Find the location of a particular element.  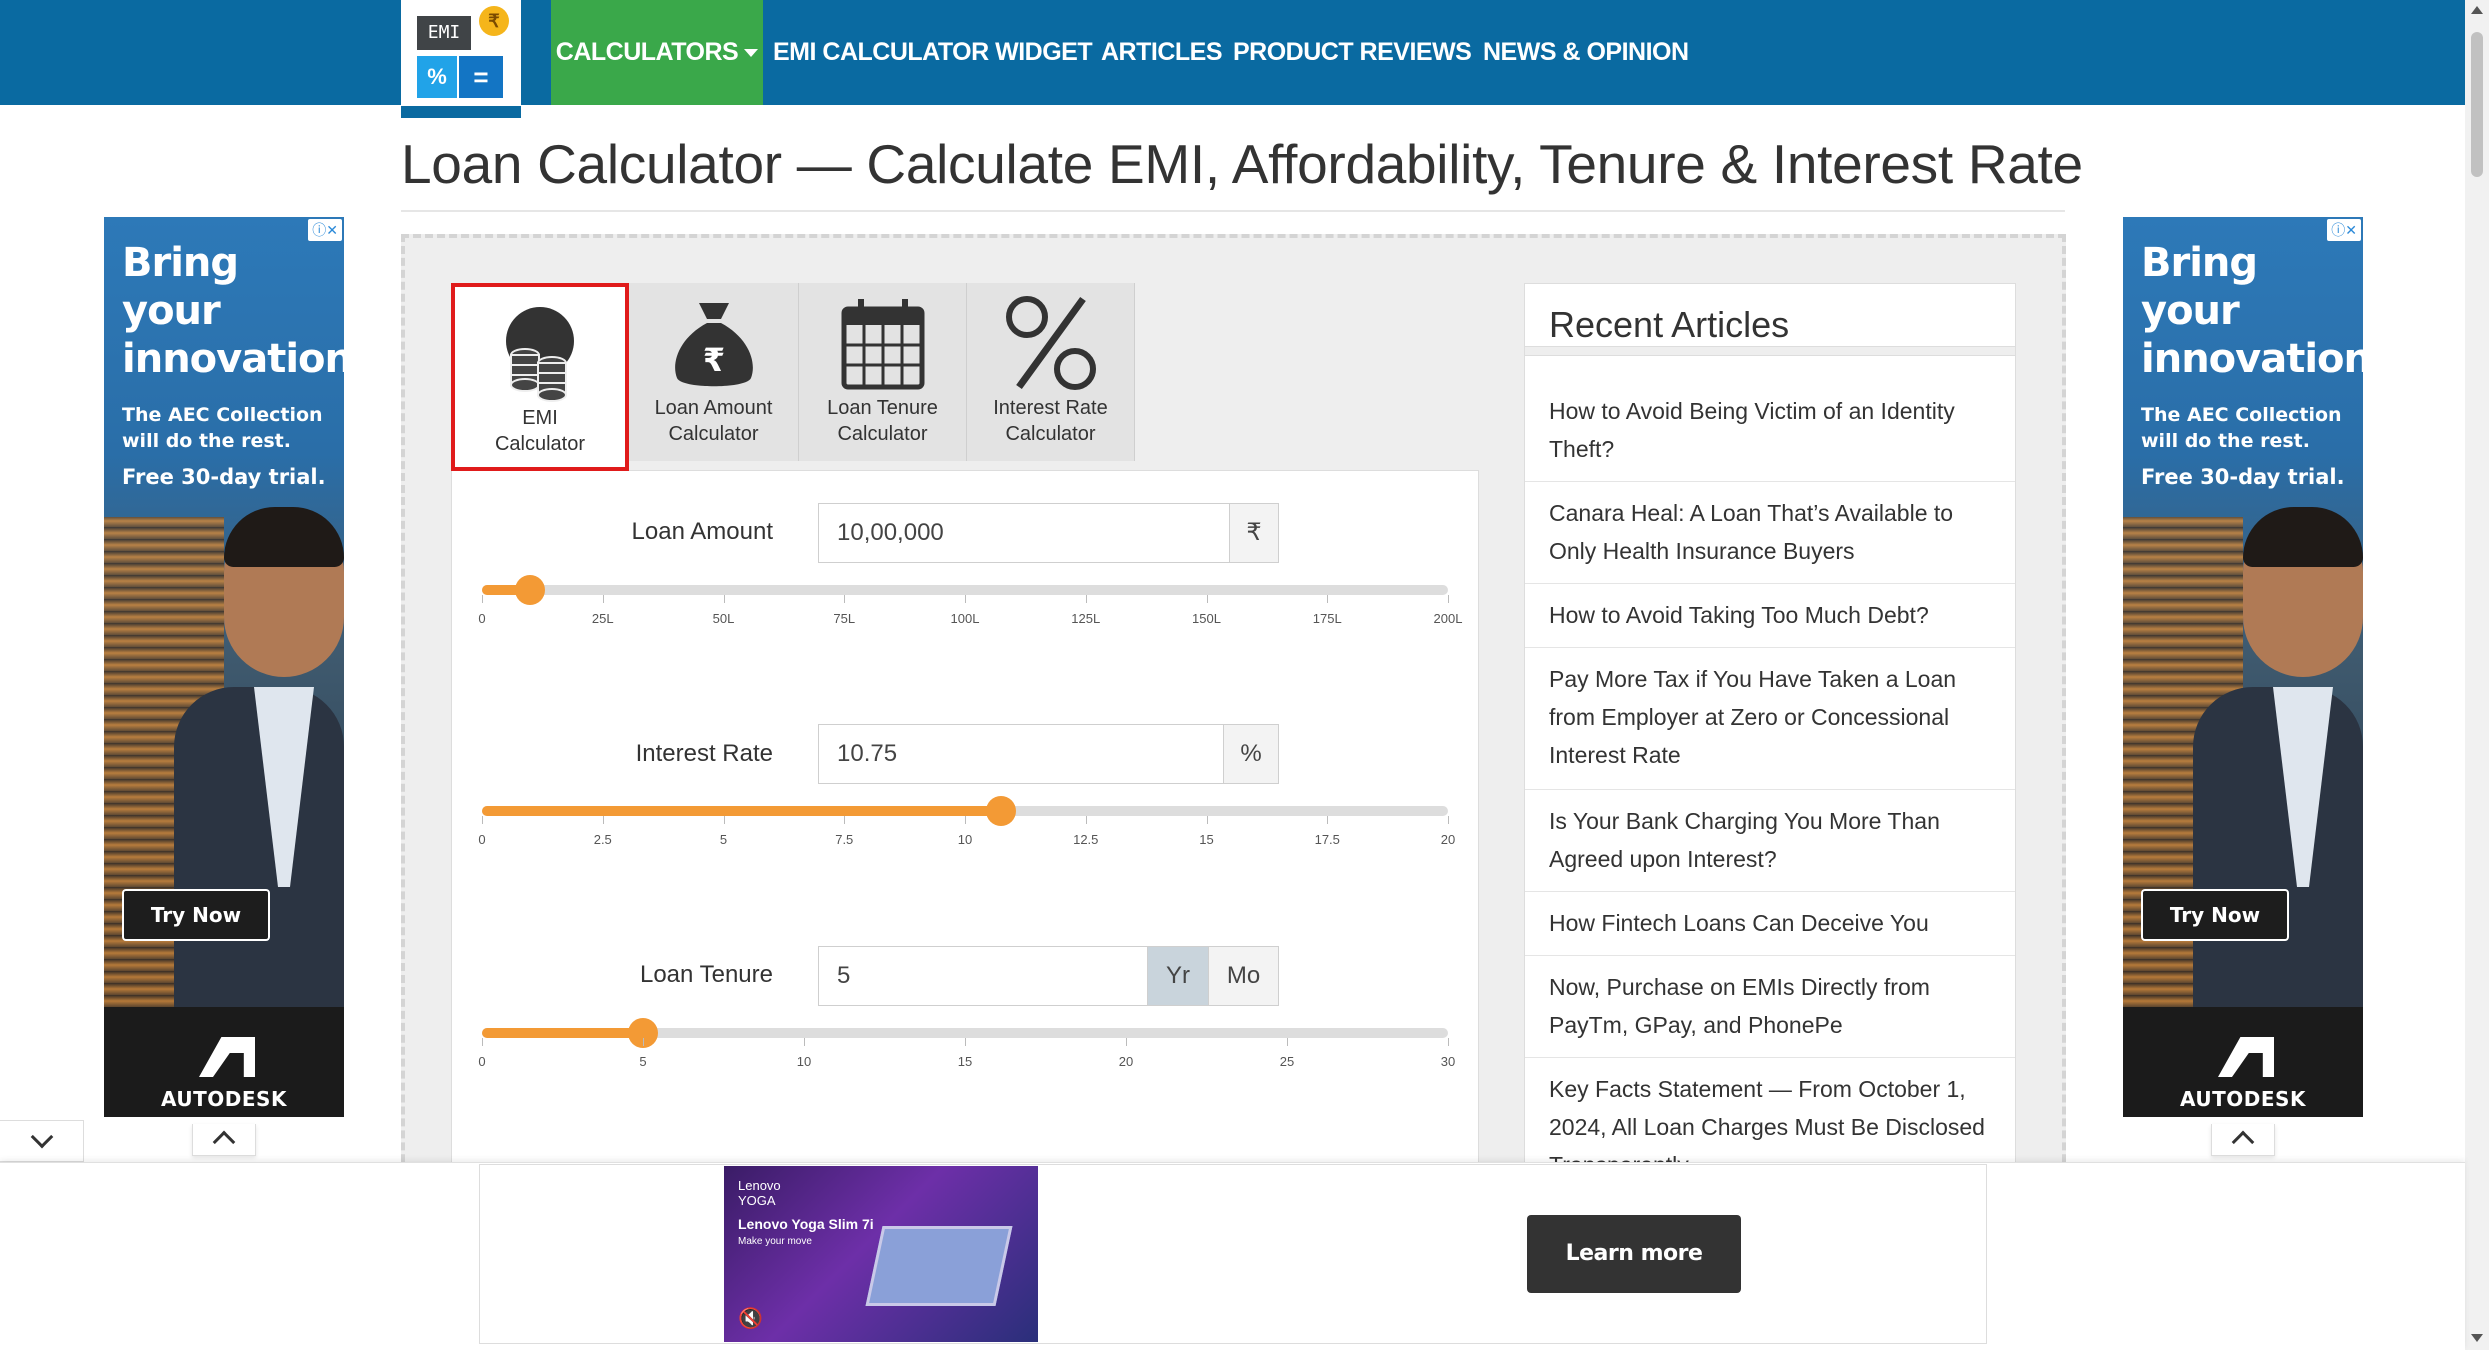

loan-amount-input is located at coordinates (1024, 533).